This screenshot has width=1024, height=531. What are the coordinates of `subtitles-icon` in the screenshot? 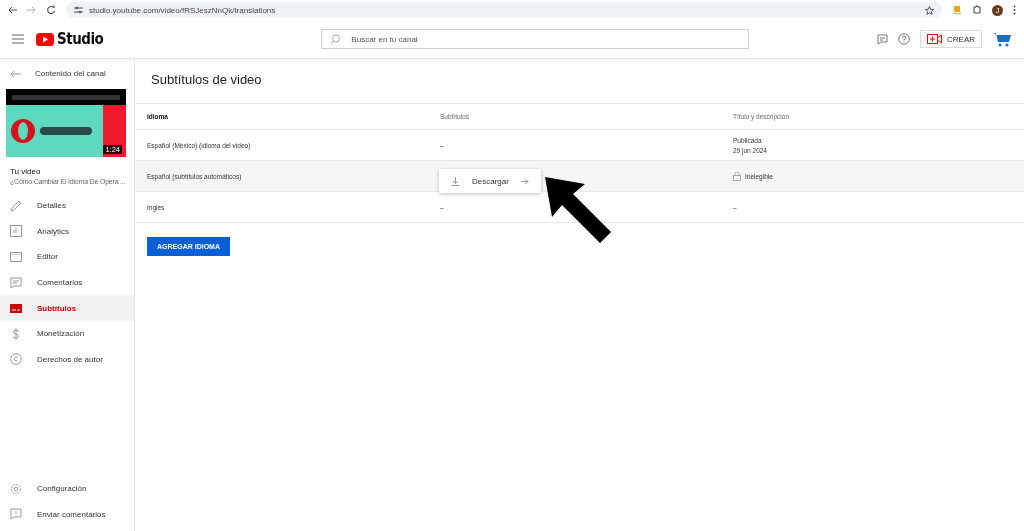 It's located at (16, 308).